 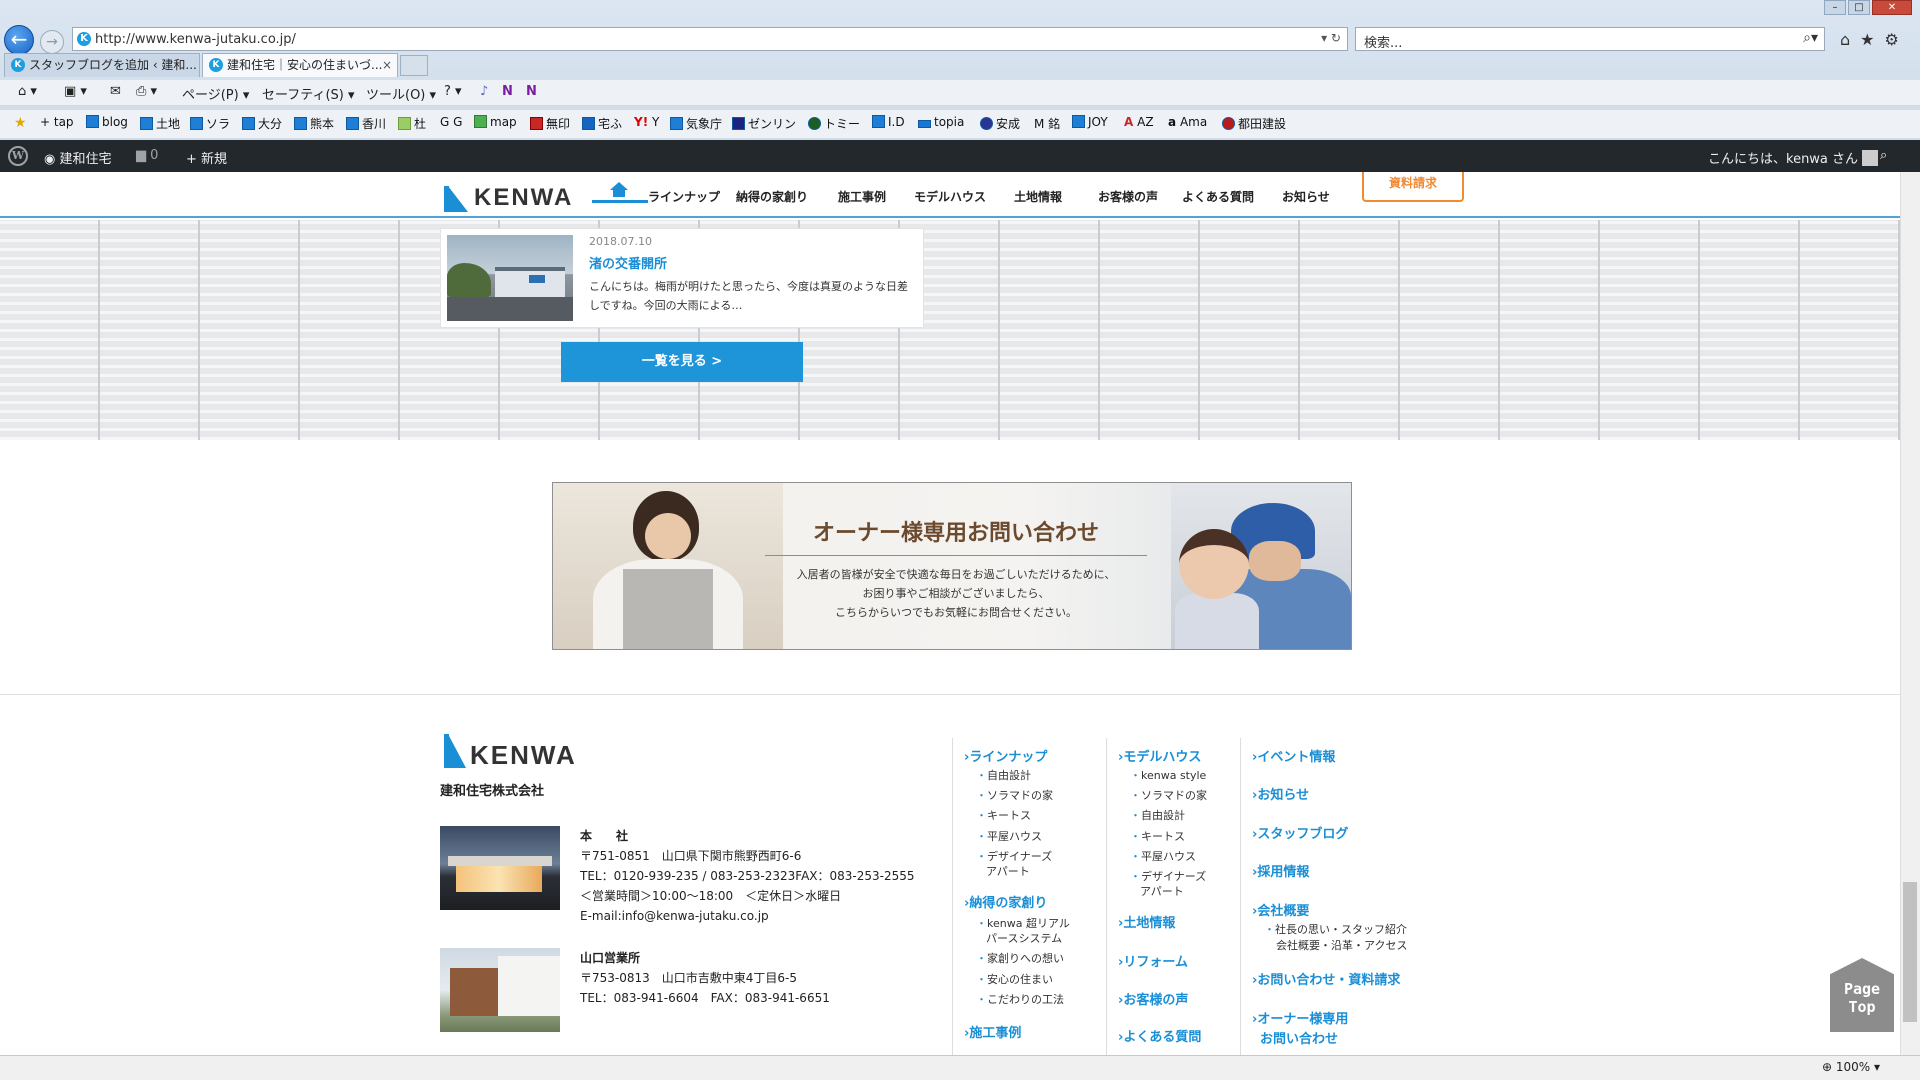 I want to click on tools-menu: ツール(O) ▾, so click(x=401, y=93).